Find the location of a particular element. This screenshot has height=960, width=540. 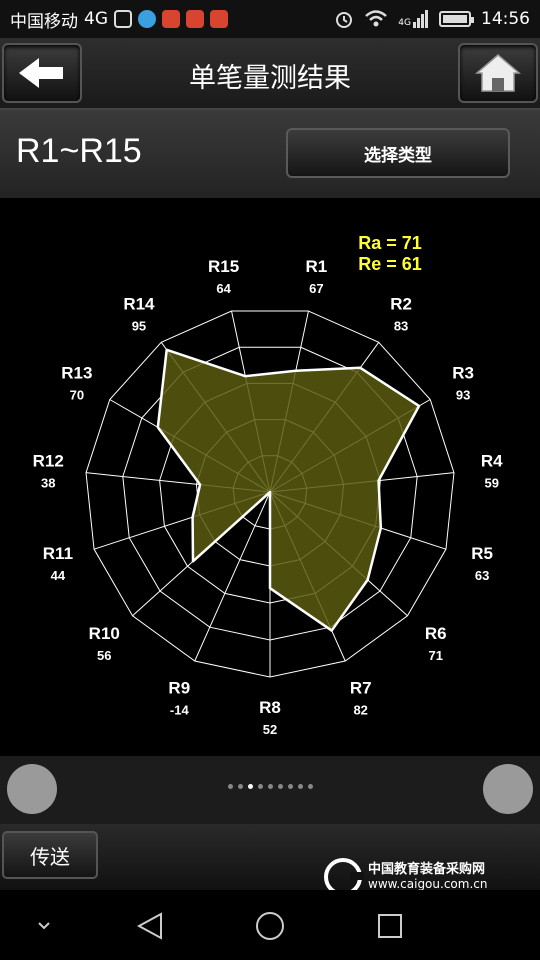

hide-keyboard-button is located at coordinates (44, 926).